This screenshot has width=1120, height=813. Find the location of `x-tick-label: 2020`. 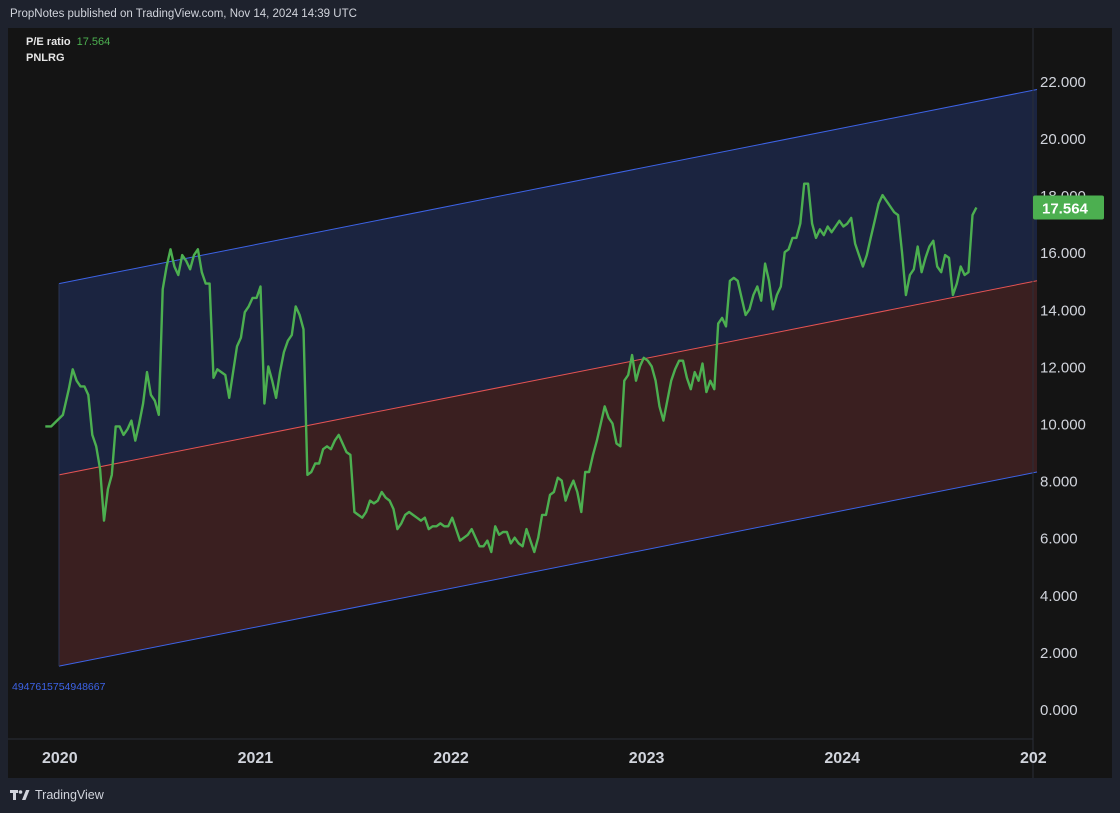

x-tick-label: 2020 is located at coordinates (60, 758).